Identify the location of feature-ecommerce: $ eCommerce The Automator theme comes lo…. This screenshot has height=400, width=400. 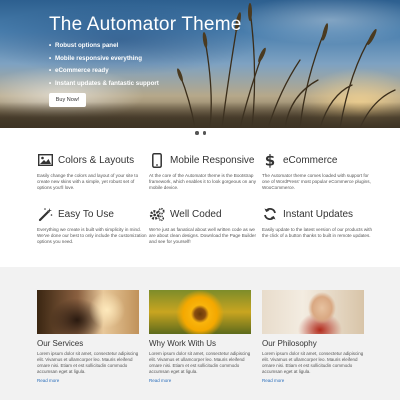
(318, 172).